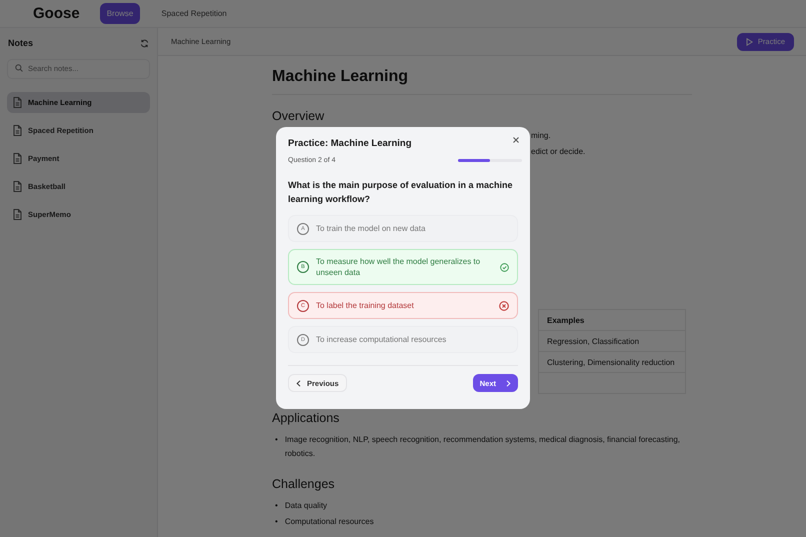 Image resolution: width=806 pixels, height=537 pixels. What do you see at coordinates (21, 43) in the screenshot?
I see `sidebar-title: Notes` at bounding box center [21, 43].